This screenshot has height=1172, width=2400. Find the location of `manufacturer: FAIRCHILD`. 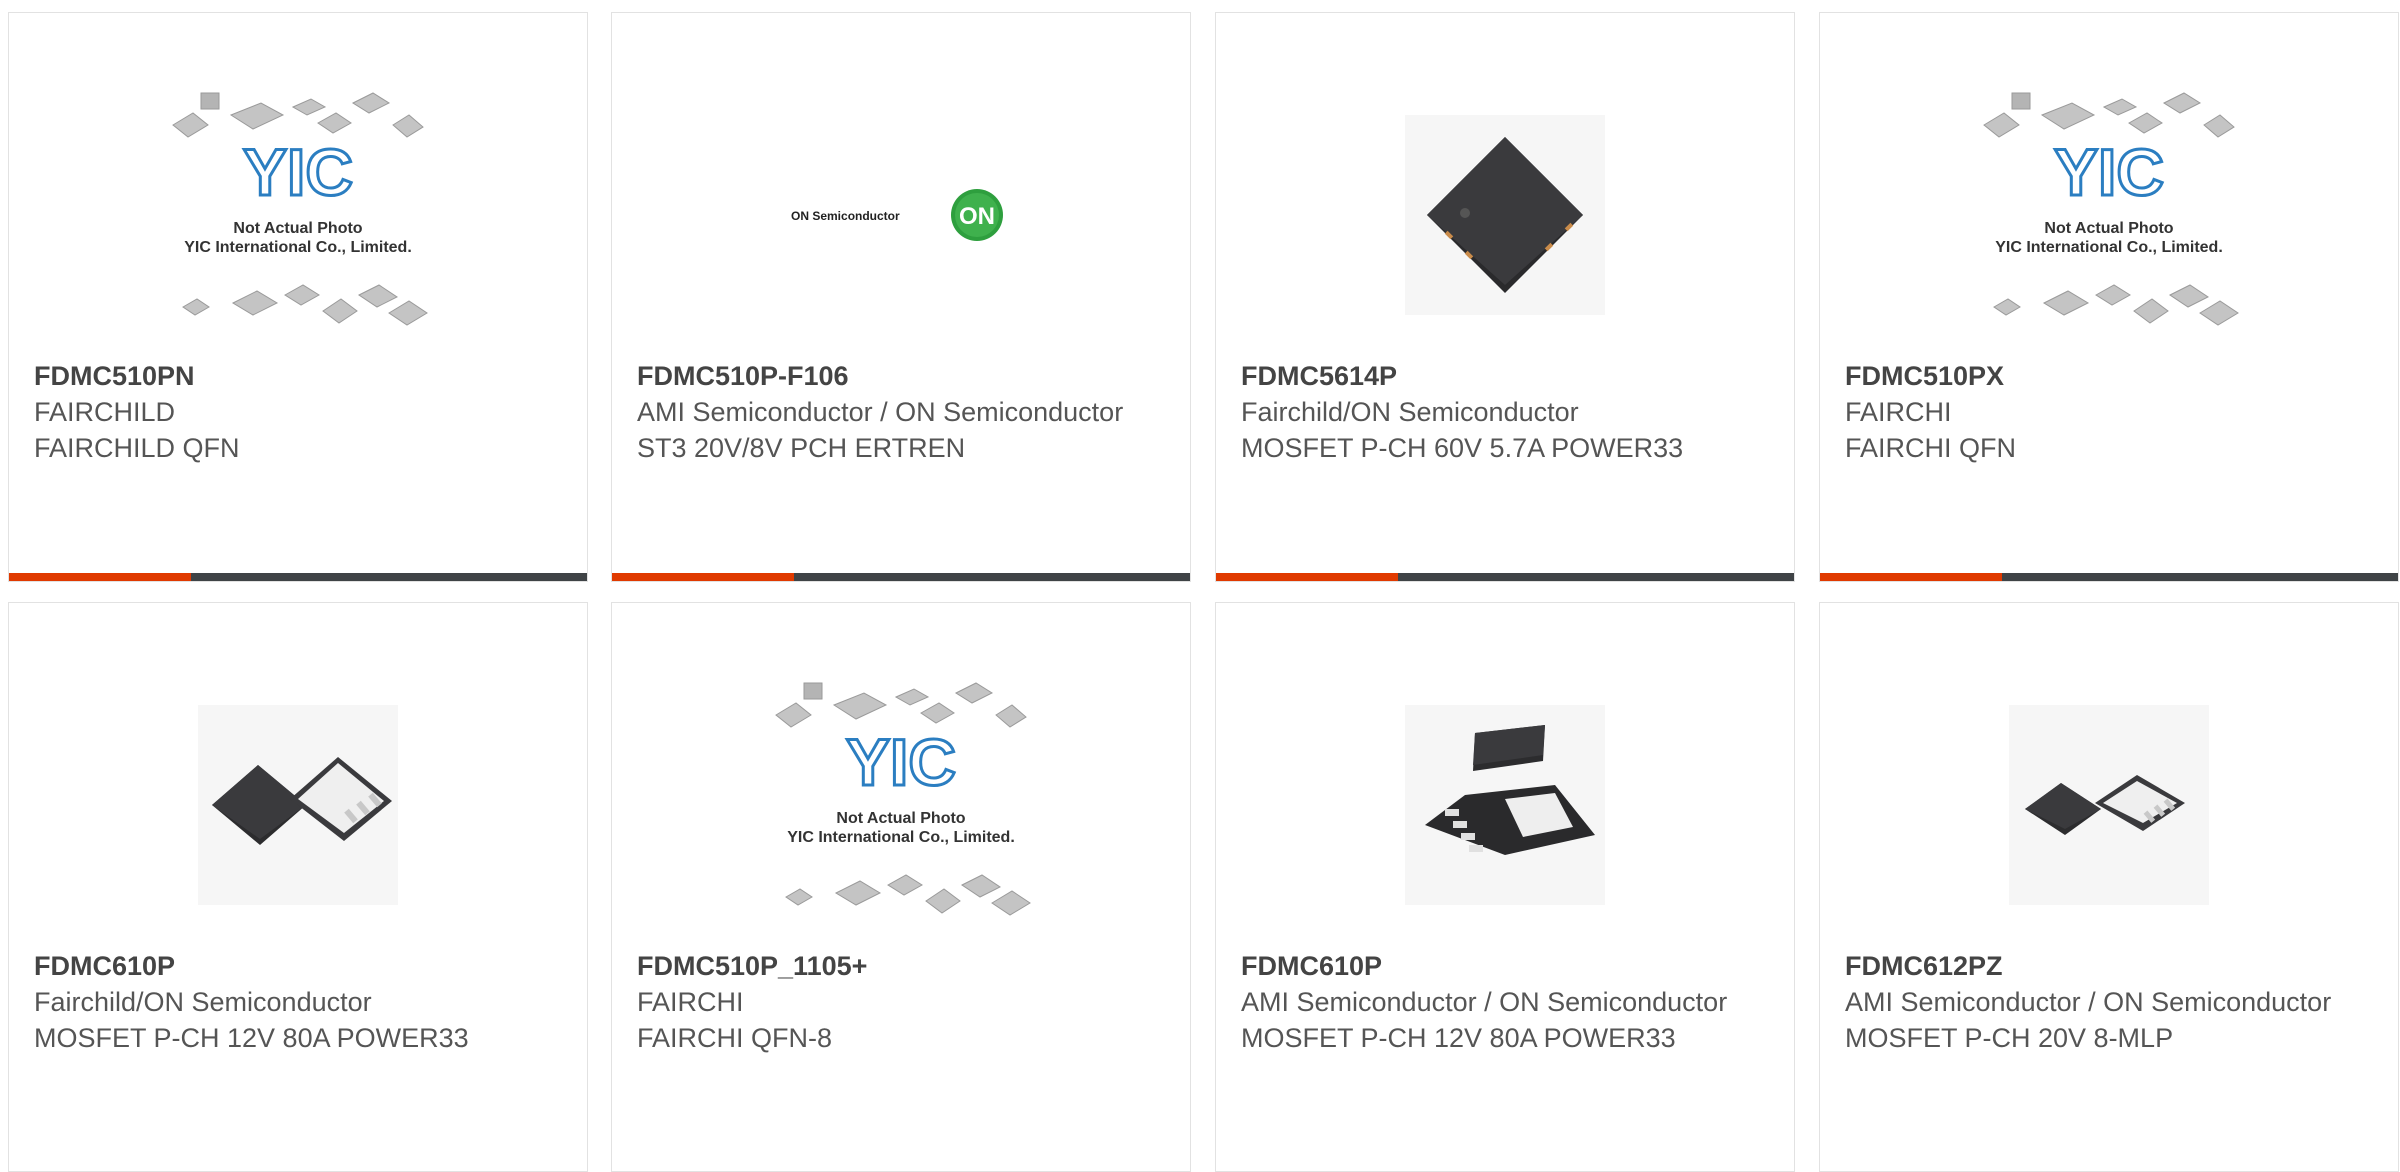

manufacturer: FAIRCHILD is located at coordinates (105, 412).